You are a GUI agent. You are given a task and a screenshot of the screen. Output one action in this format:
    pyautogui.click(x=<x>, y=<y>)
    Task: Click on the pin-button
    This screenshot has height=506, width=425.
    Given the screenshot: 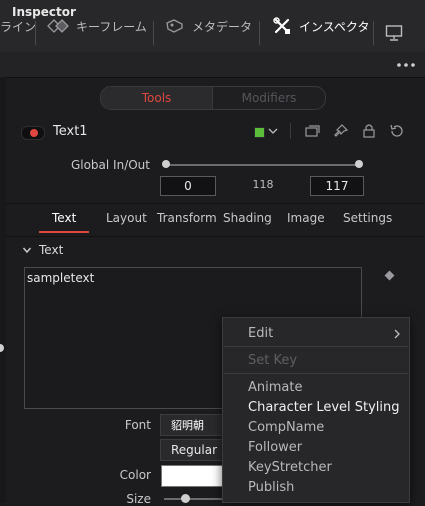 What is the action you would take?
    pyautogui.click(x=341, y=131)
    